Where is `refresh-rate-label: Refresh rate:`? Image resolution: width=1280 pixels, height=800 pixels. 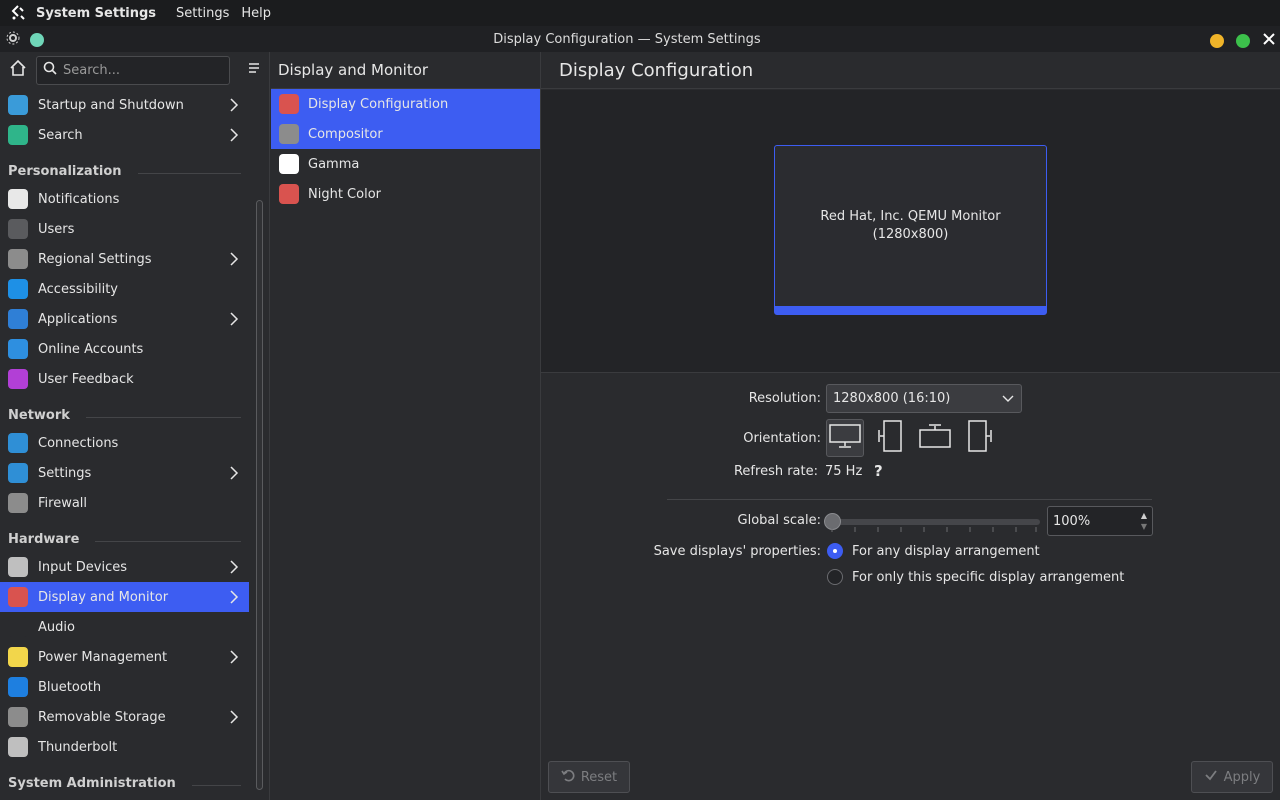
refresh-rate-label: Refresh rate: is located at coordinates (775, 471).